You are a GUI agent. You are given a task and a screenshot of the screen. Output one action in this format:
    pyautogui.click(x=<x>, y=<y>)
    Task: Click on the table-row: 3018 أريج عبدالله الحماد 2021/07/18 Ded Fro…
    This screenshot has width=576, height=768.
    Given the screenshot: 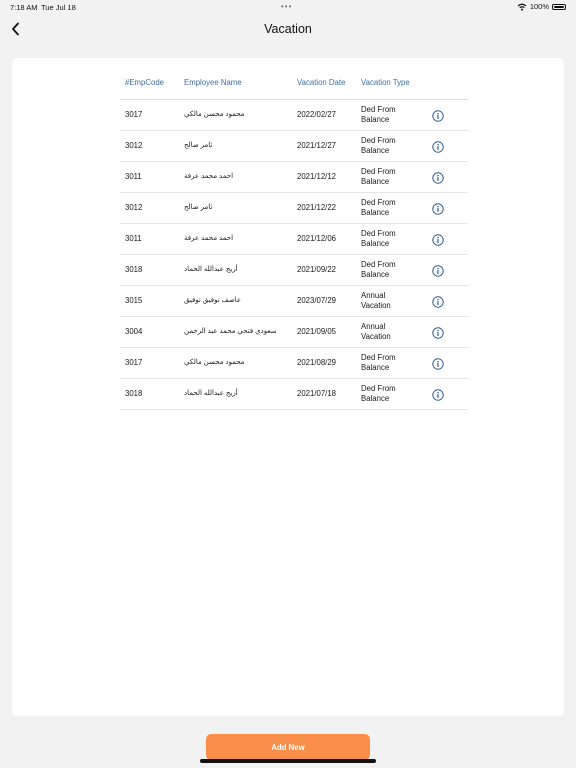 What is the action you would take?
    pyautogui.click(x=294, y=394)
    